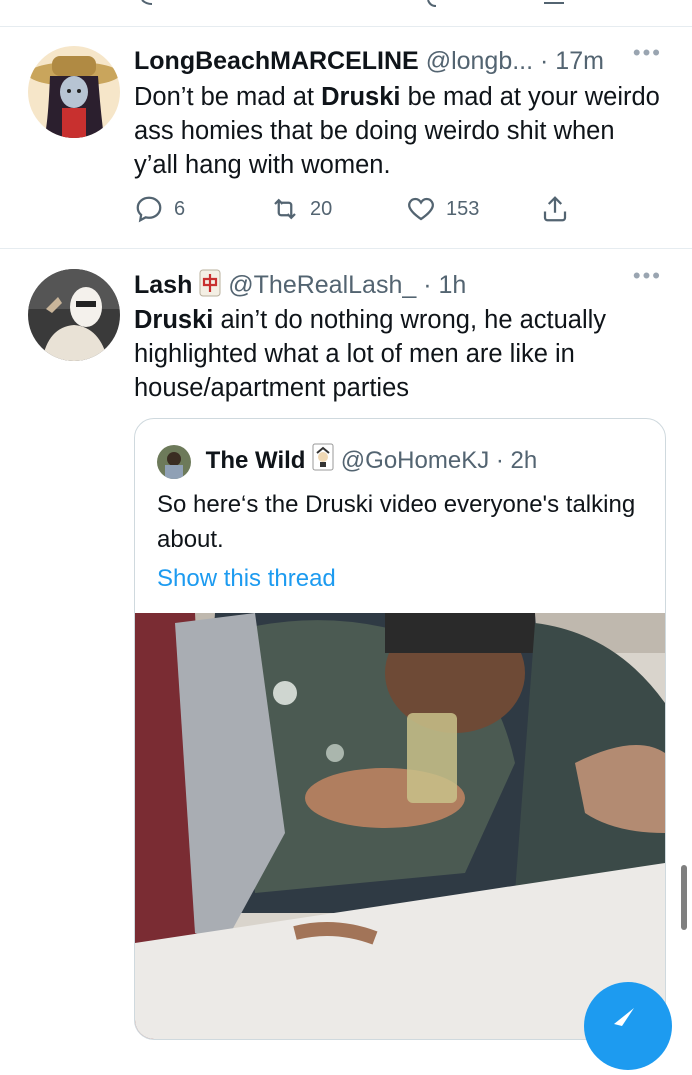  I want to click on reply-count: 6, so click(180, 208).